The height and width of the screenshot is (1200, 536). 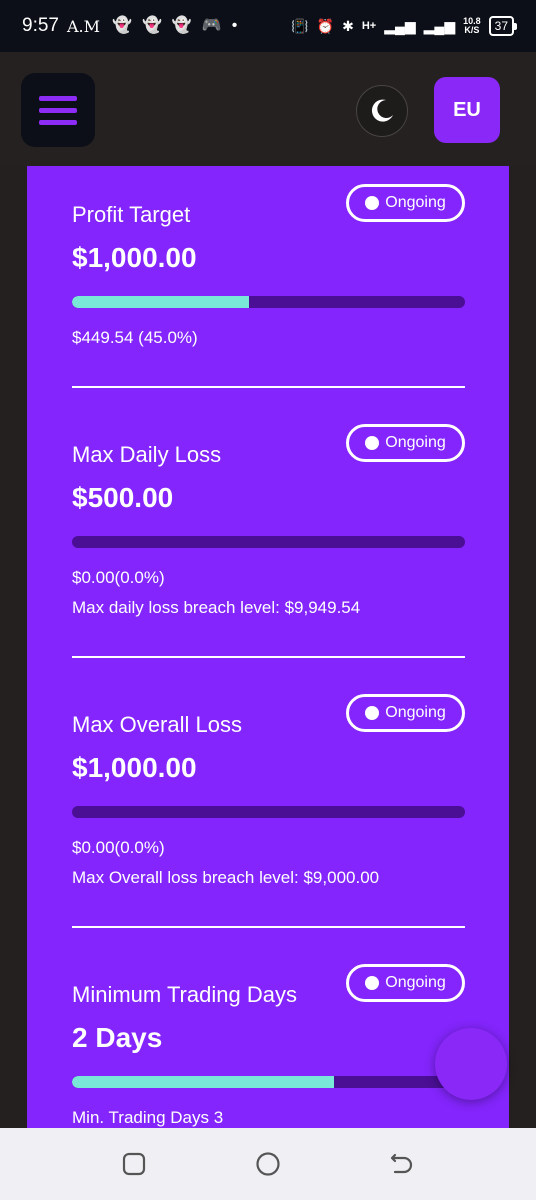 What do you see at coordinates (503, 26) in the screenshot?
I see `battery-indicator: 37` at bounding box center [503, 26].